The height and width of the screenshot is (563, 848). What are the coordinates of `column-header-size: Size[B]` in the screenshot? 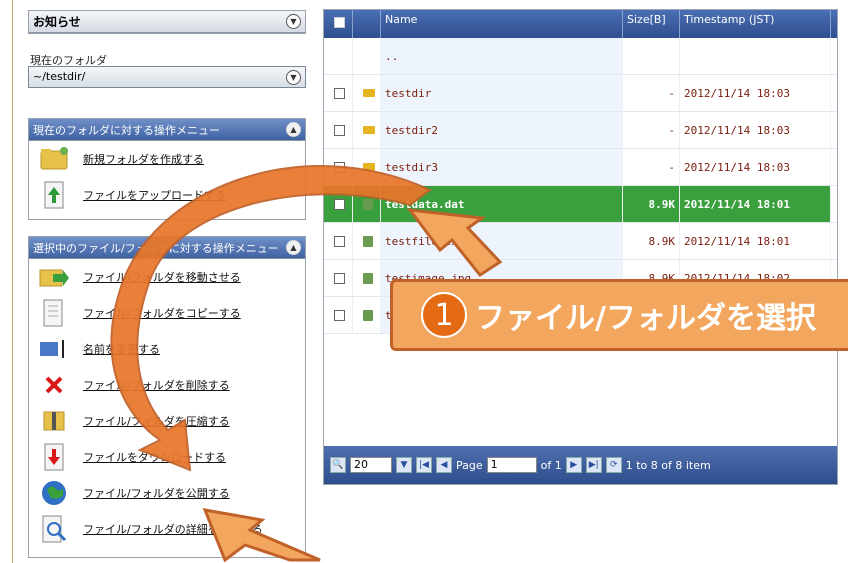 It's located at (651, 24).